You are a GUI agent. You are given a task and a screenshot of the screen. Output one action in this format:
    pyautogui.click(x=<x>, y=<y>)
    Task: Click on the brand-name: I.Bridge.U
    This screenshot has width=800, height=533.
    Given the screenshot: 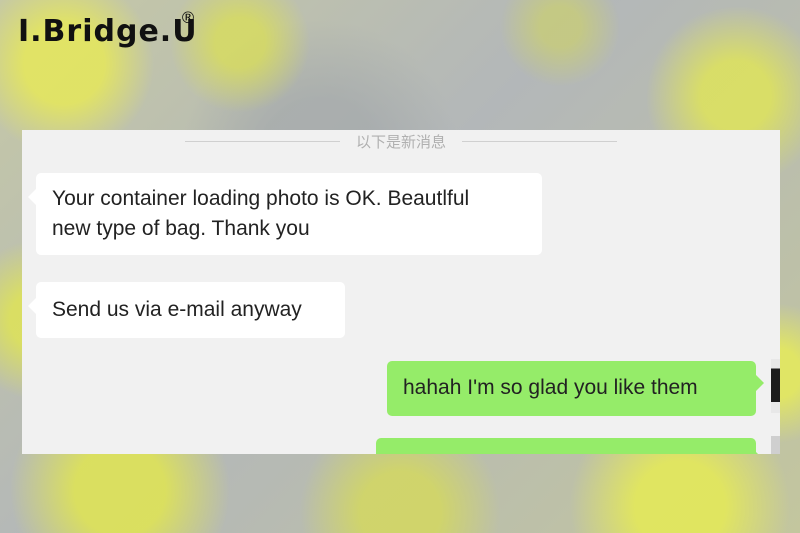 What is the action you would take?
    pyautogui.click(x=108, y=31)
    